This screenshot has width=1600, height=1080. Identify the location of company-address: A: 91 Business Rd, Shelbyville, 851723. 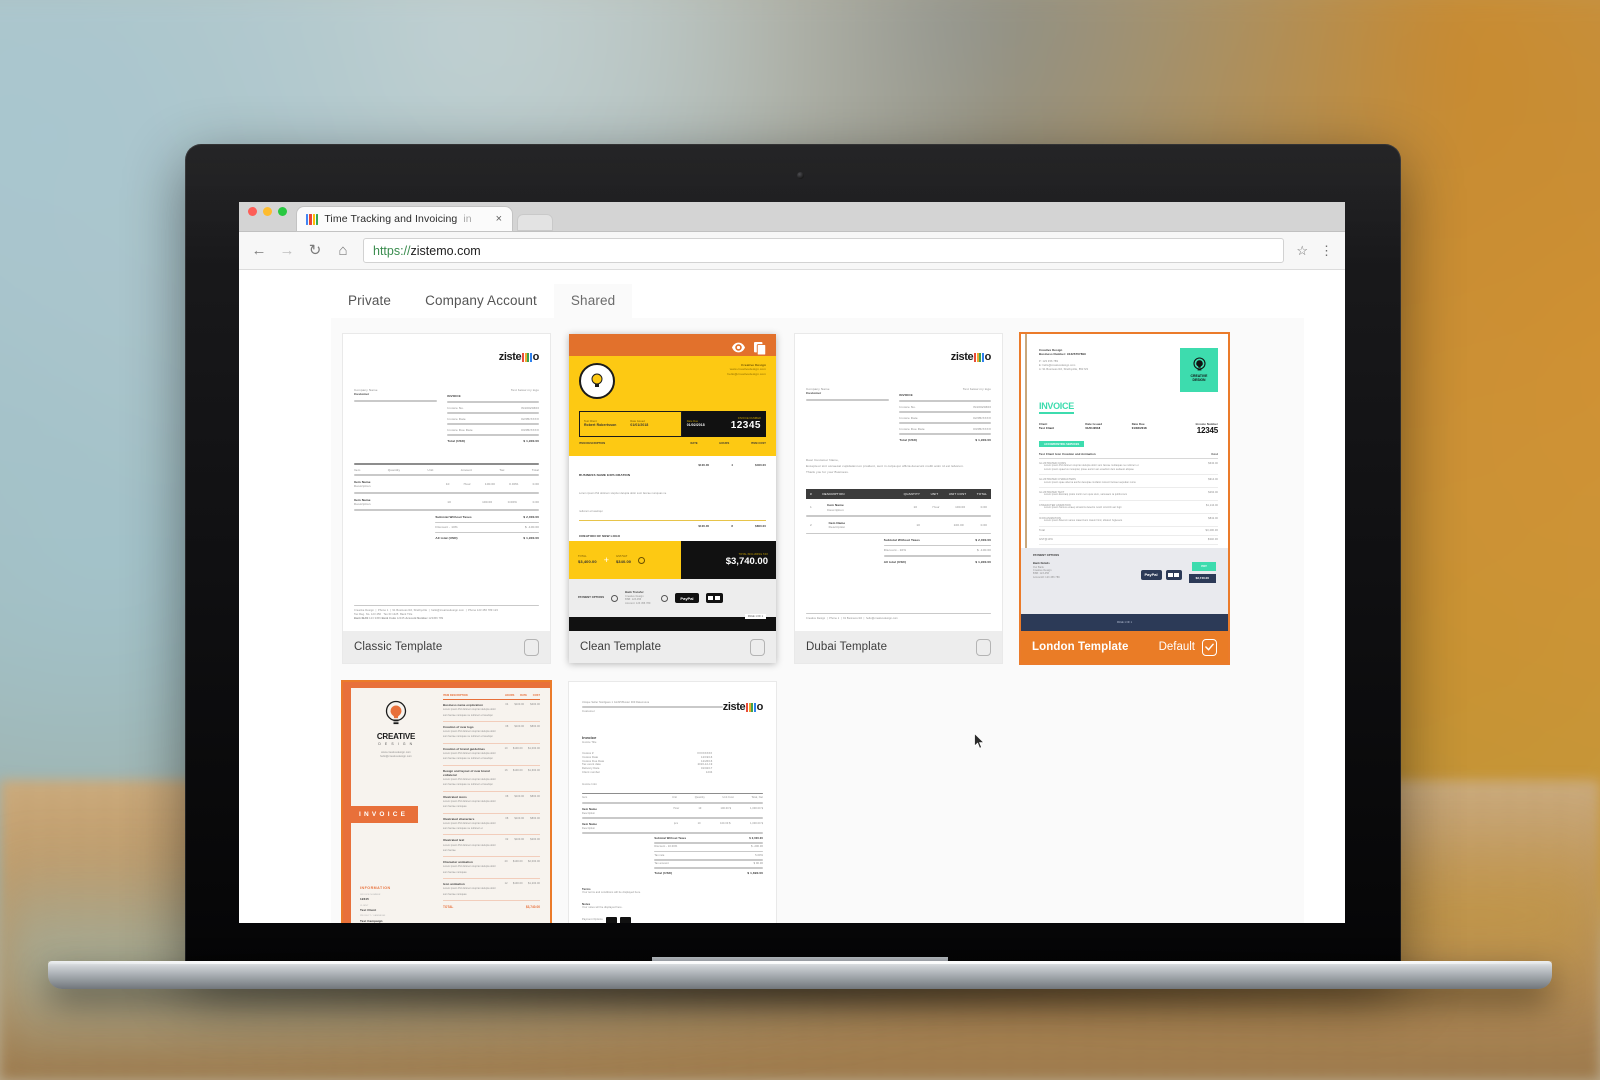
(1064, 369).